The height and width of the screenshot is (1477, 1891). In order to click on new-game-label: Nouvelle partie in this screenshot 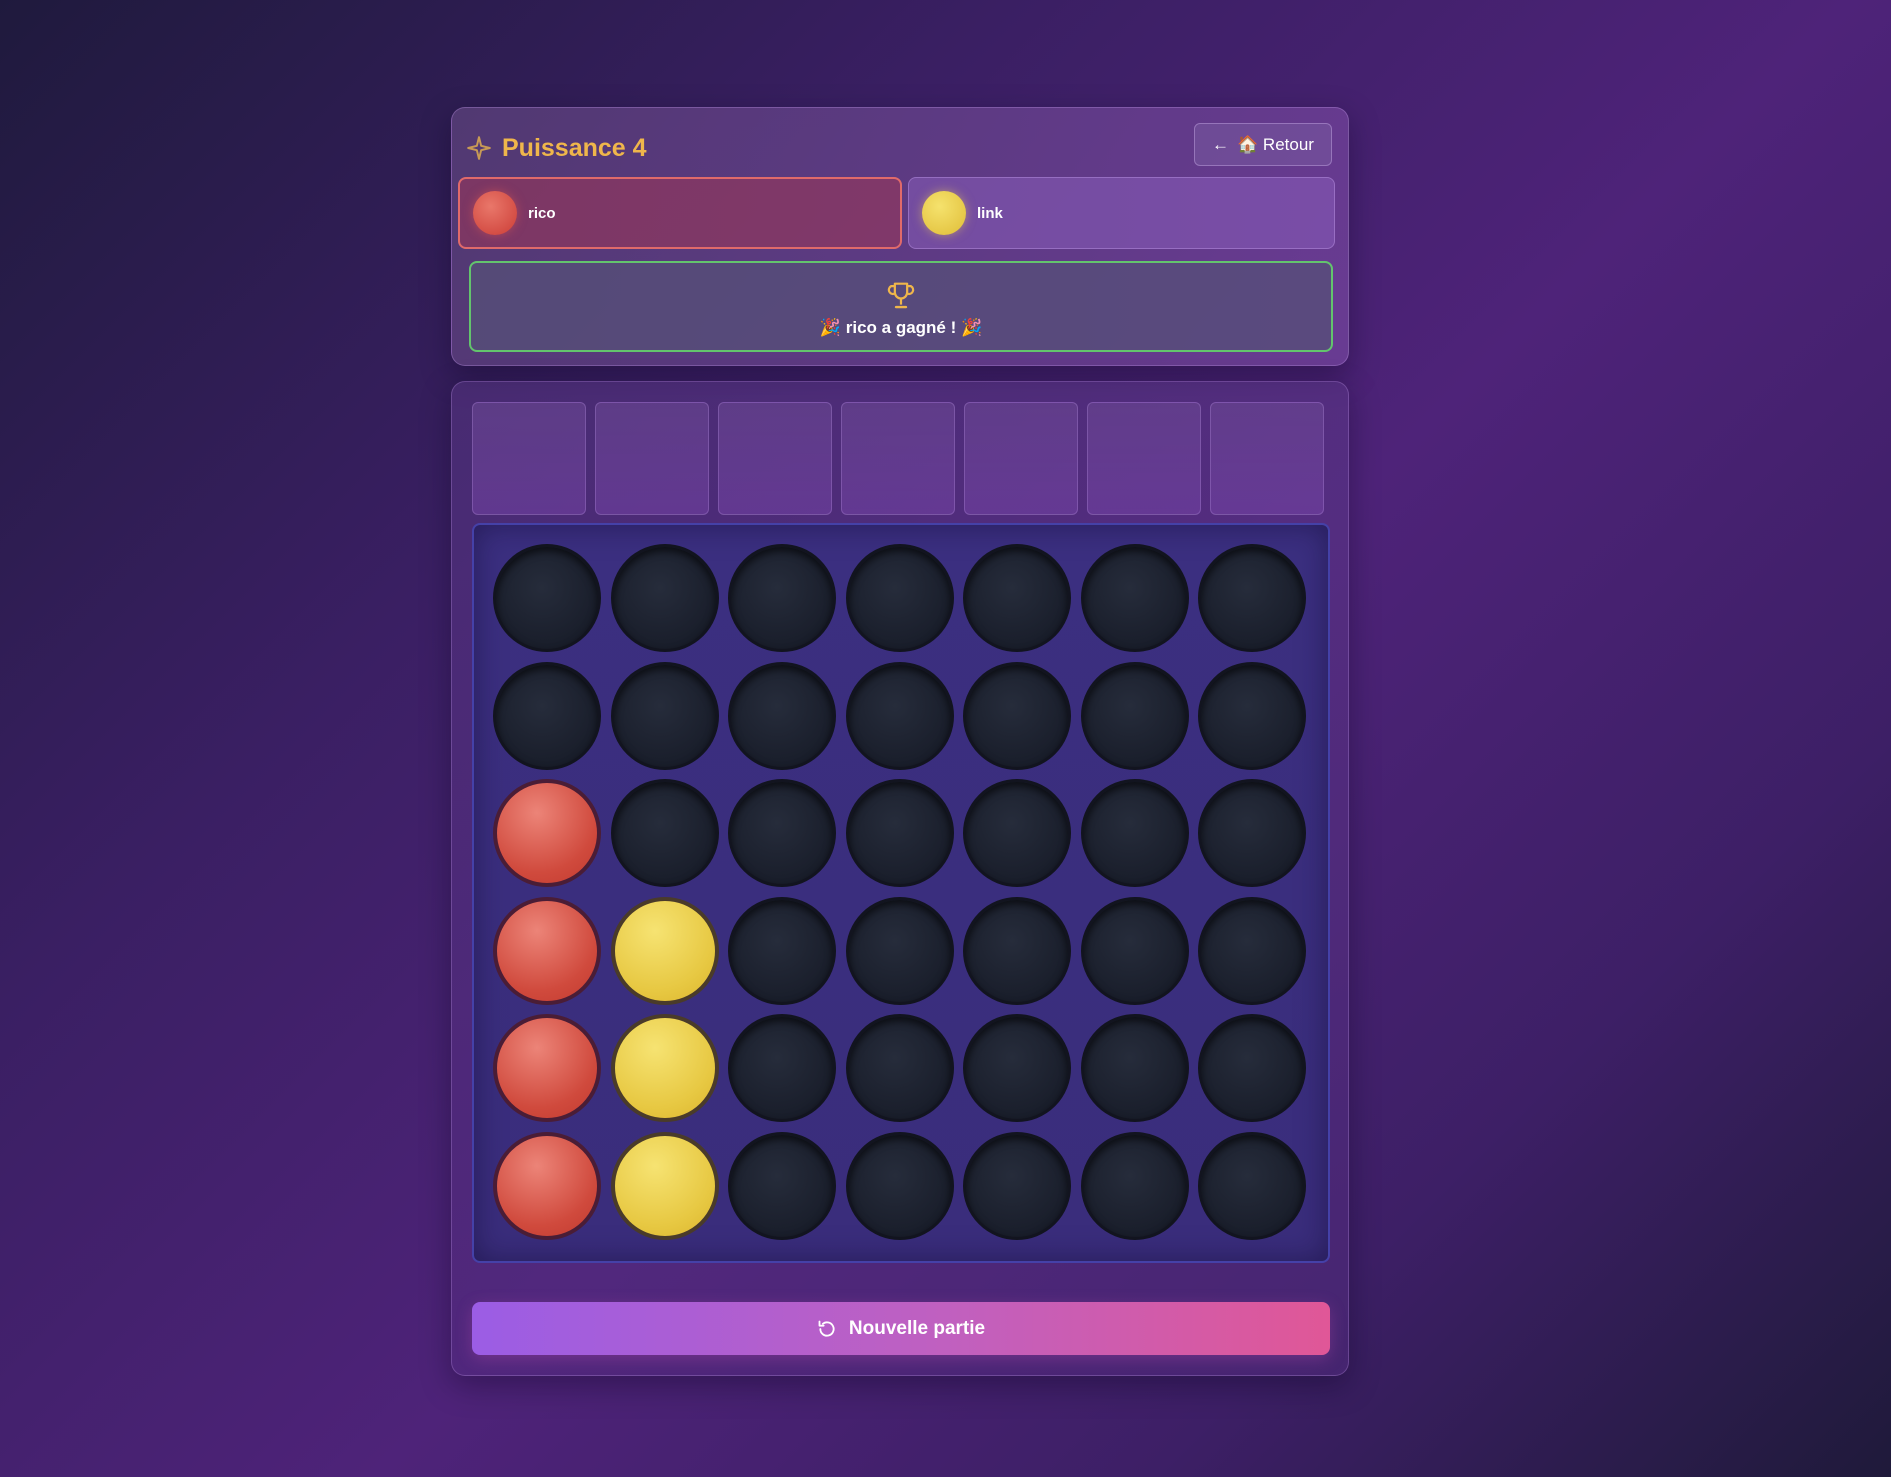, I will do `click(917, 1328)`.